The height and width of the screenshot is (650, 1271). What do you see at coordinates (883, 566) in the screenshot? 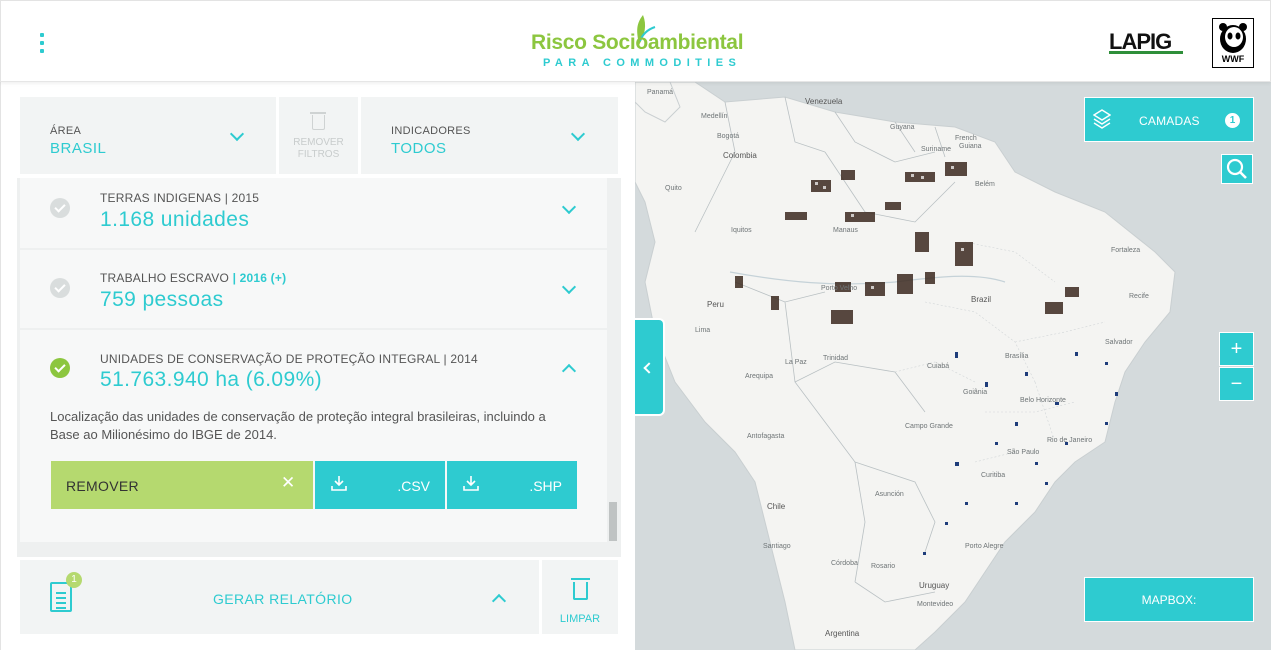
I see `map-label: Rosario` at bounding box center [883, 566].